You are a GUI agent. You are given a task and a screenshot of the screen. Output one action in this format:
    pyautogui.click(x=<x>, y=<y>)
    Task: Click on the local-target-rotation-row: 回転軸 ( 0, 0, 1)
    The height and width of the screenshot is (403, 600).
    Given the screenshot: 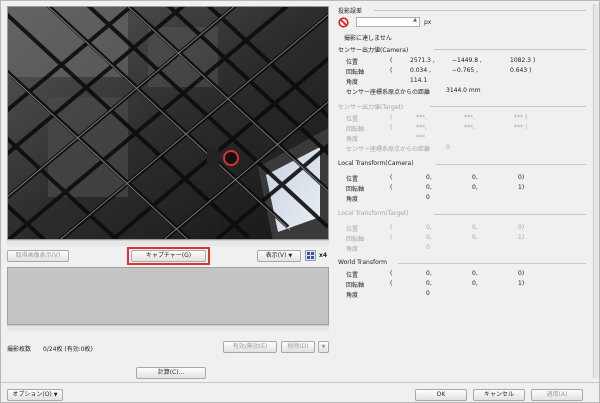 What is the action you would take?
    pyautogui.click(x=466, y=239)
    